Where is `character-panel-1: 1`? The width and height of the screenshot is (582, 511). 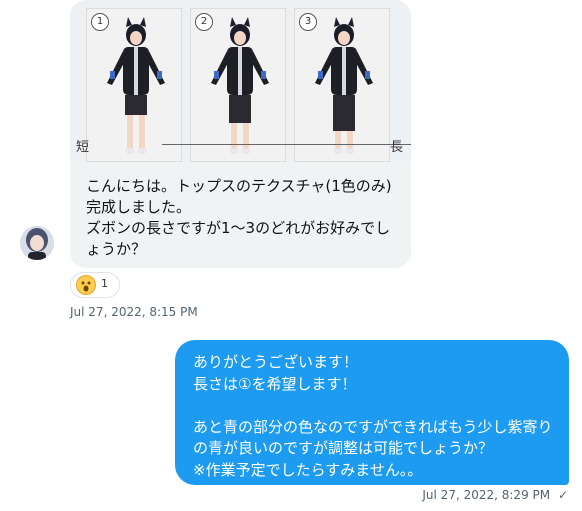
character-panel-1: 1 is located at coordinates (134, 85).